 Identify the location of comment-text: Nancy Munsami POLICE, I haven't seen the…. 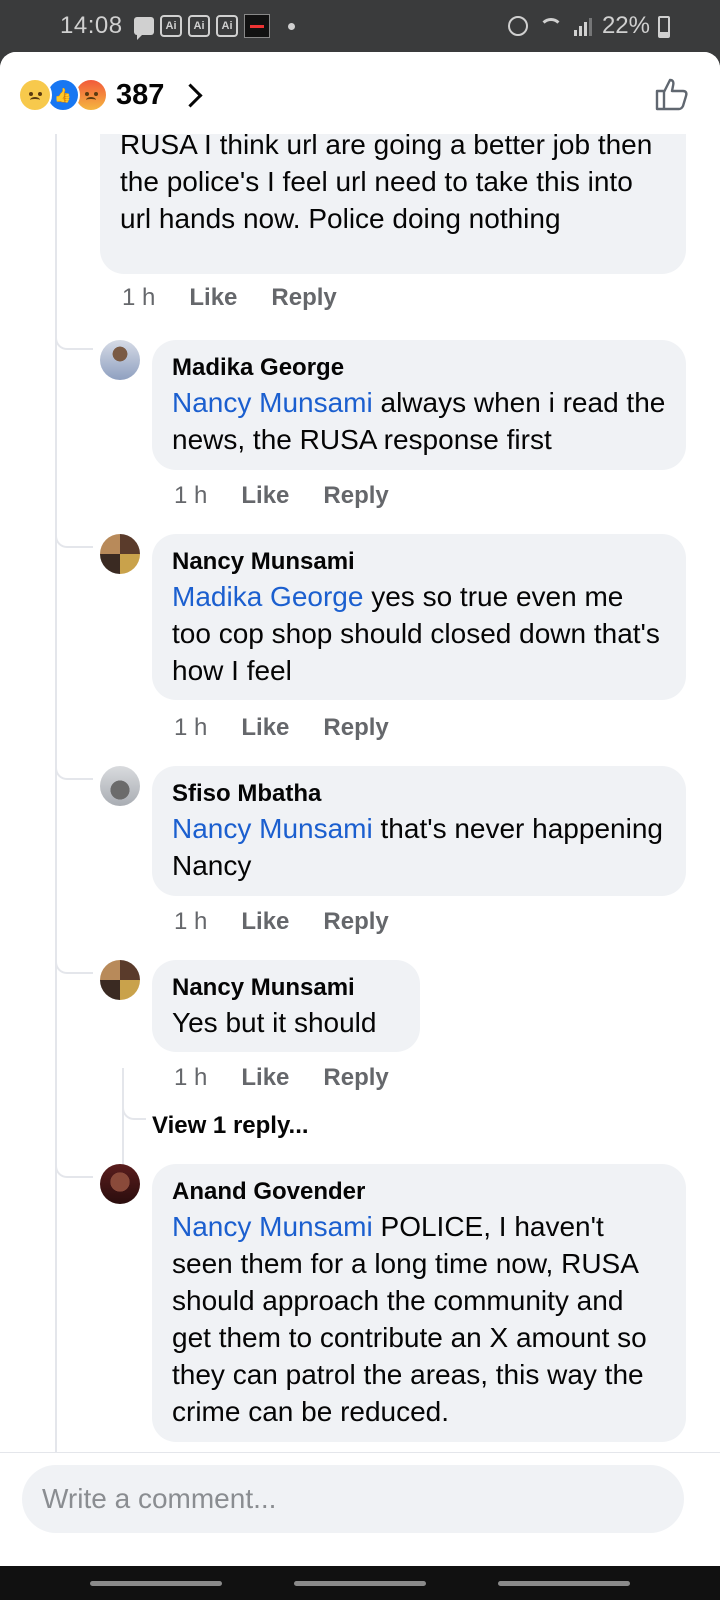
(409, 1319).